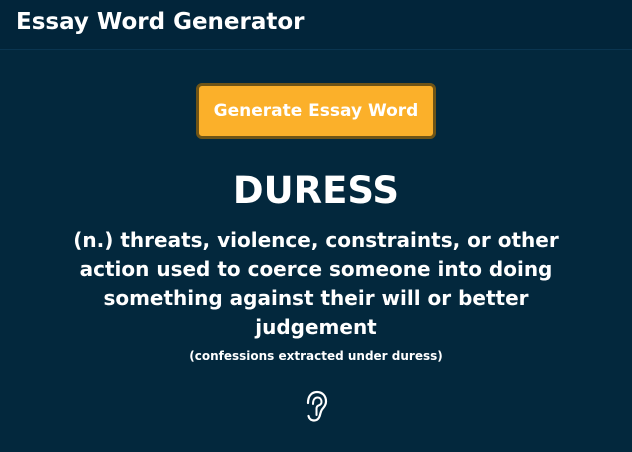 Image resolution: width=632 pixels, height=452 pixels. What do you see at coordinates (316, 356) in the screenshot?
I see `word-example: (confessions extracted under duress)` at bounding box center [316, 356].